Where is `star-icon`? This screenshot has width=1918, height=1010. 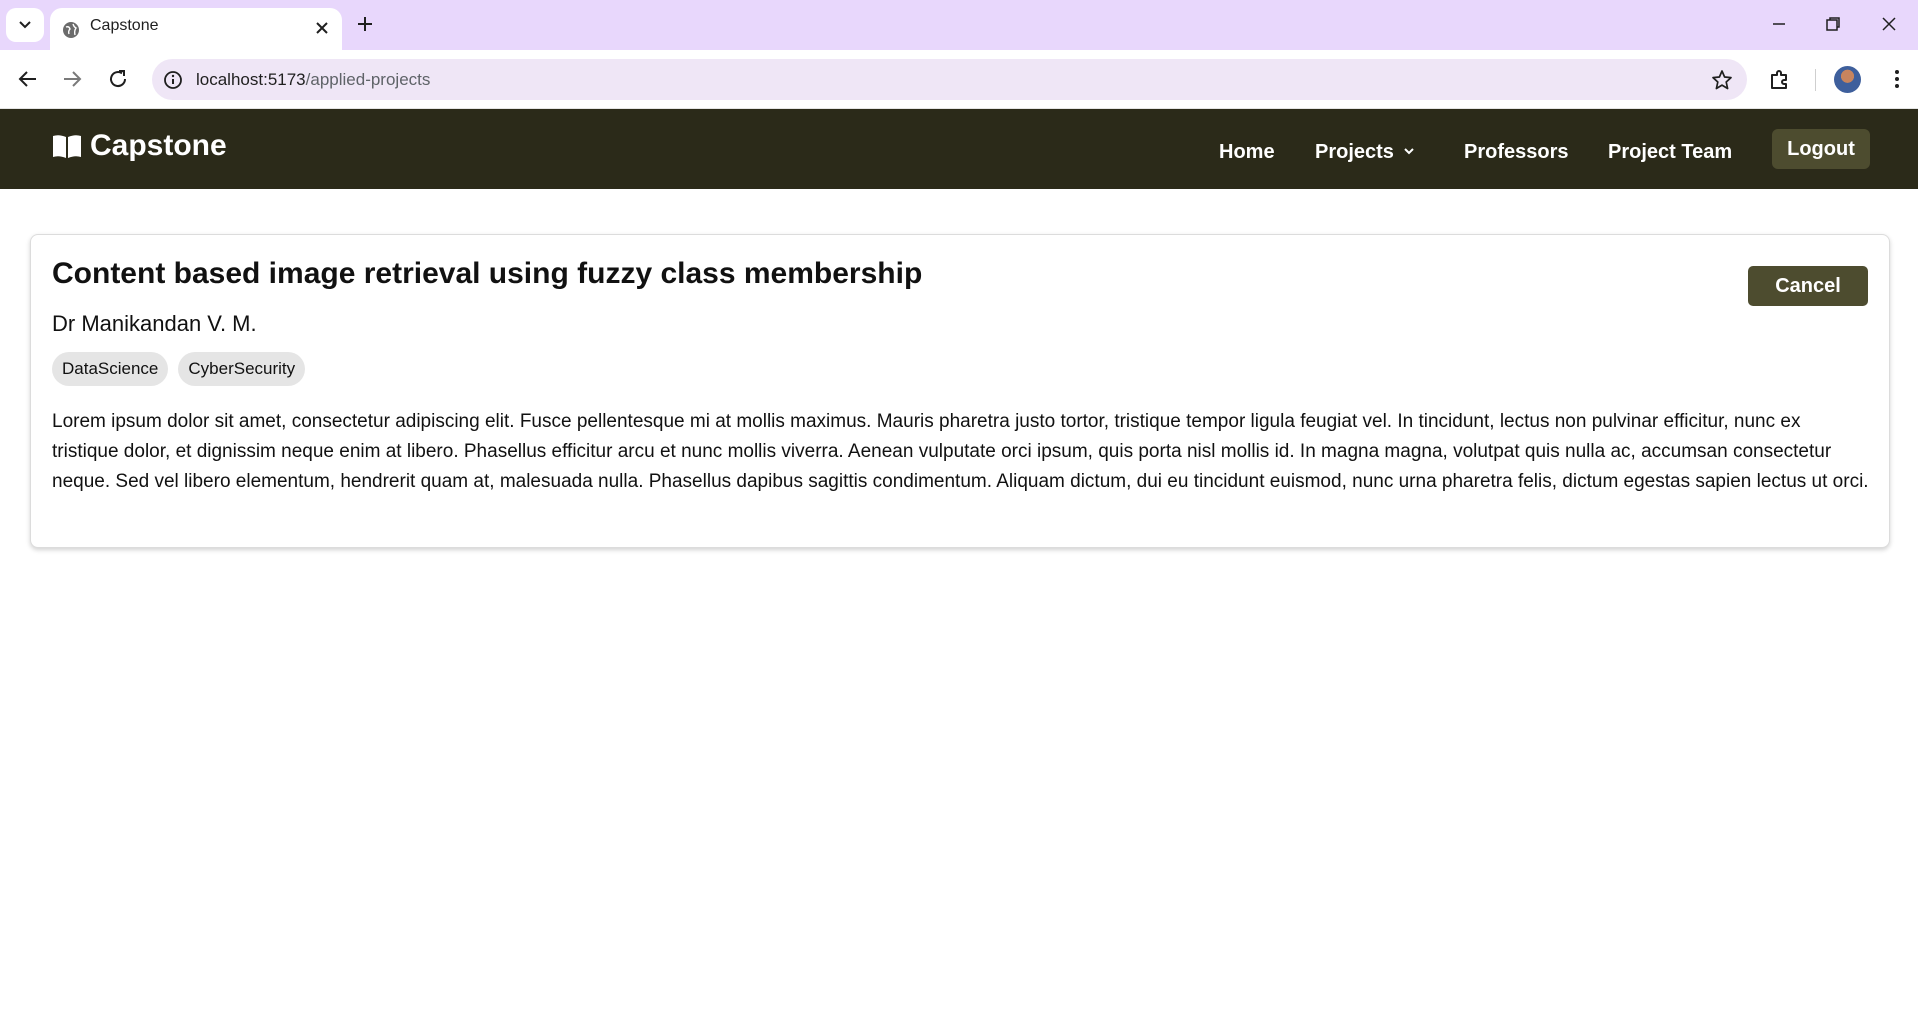 star-icon is located at coordinates (1722, 80).